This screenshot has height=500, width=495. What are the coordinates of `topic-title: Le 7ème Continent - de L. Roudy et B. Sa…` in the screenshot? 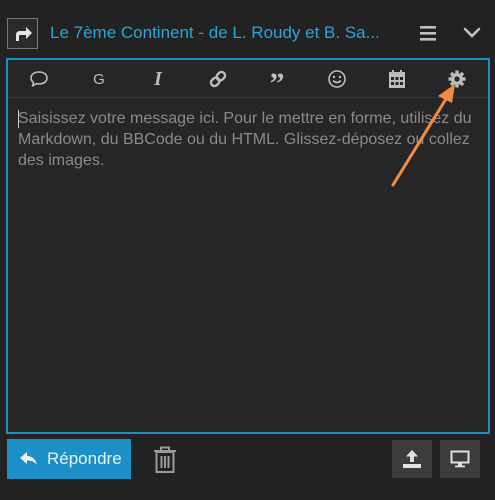 It's located at (214, 33).